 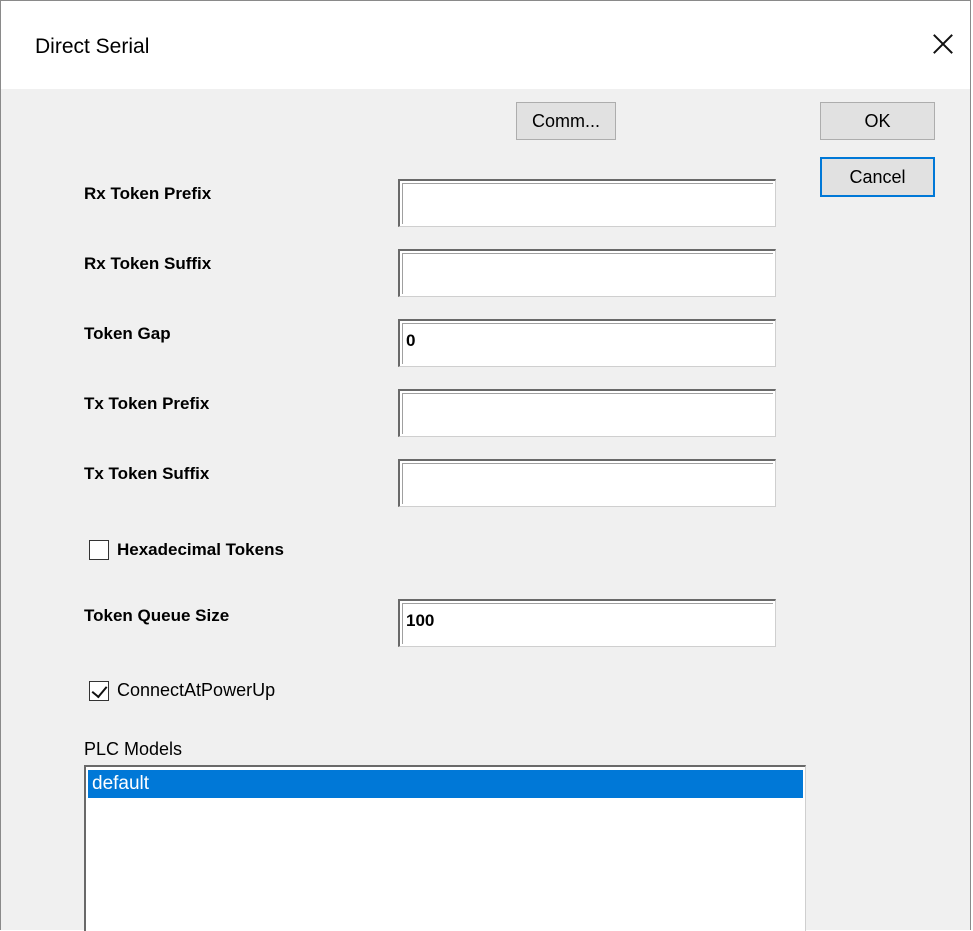 I want to click on window-title: Direct Serial, so click(x=92, y=46).